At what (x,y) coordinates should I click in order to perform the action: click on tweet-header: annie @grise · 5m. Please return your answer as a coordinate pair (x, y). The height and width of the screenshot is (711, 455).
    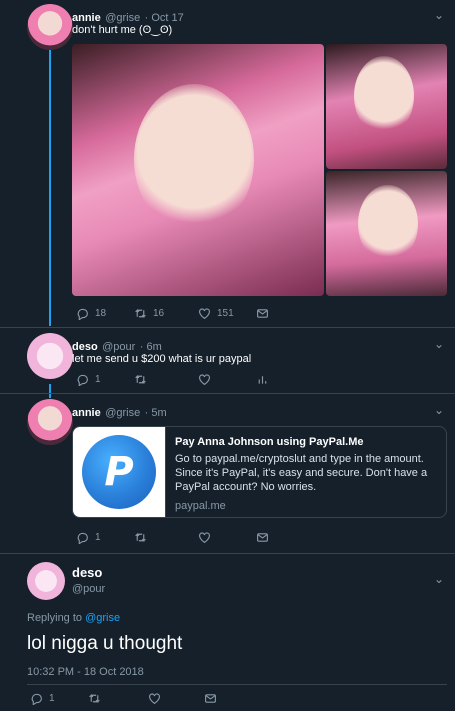
    Looking at the image, I should click on (119, 412).